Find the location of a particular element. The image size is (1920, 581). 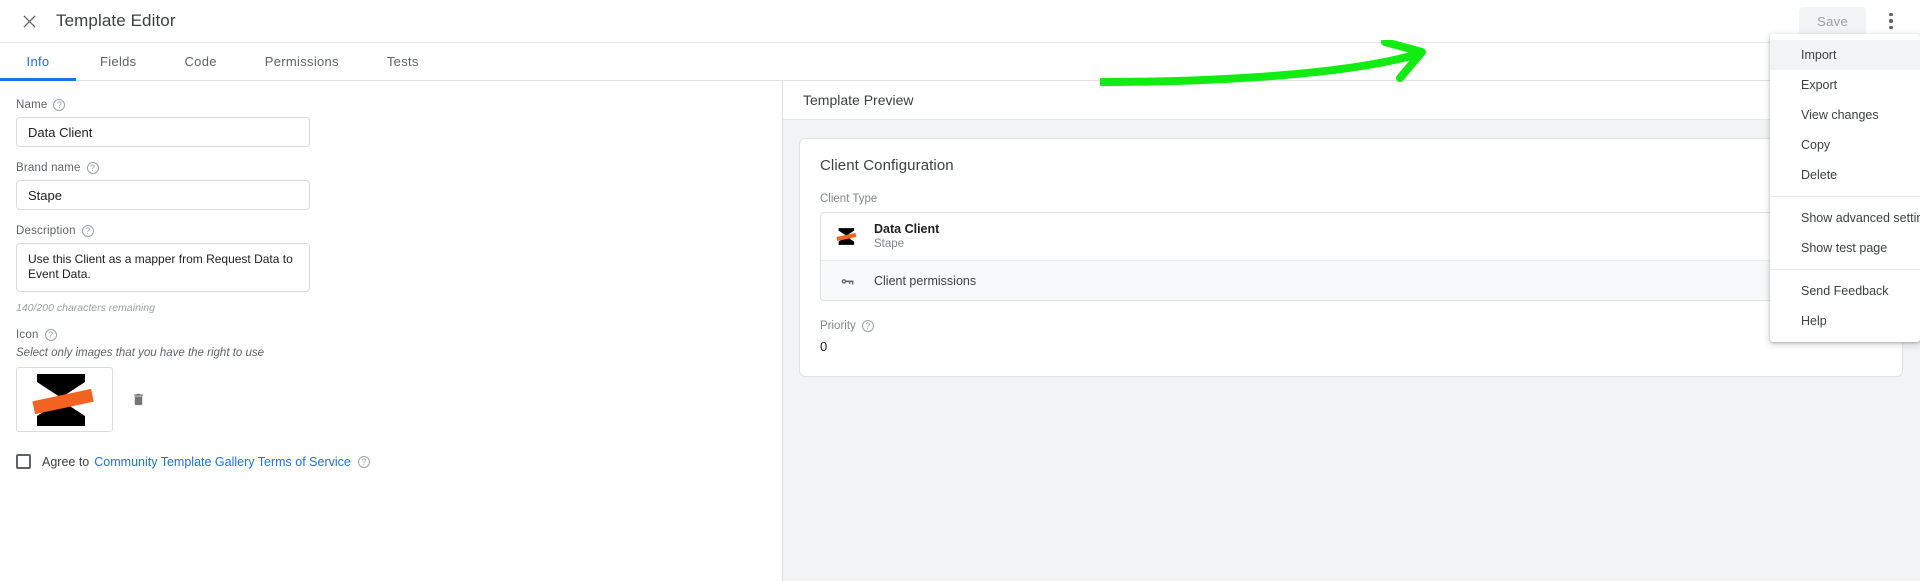

close-icon is located at coordinates (29, 21).